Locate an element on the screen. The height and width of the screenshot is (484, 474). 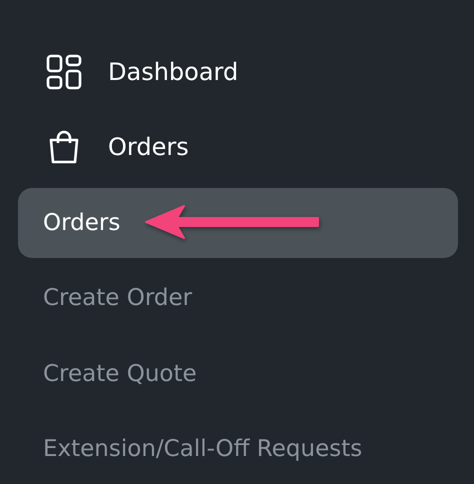
nav-item: Orders is located at coordinates (238, 147).